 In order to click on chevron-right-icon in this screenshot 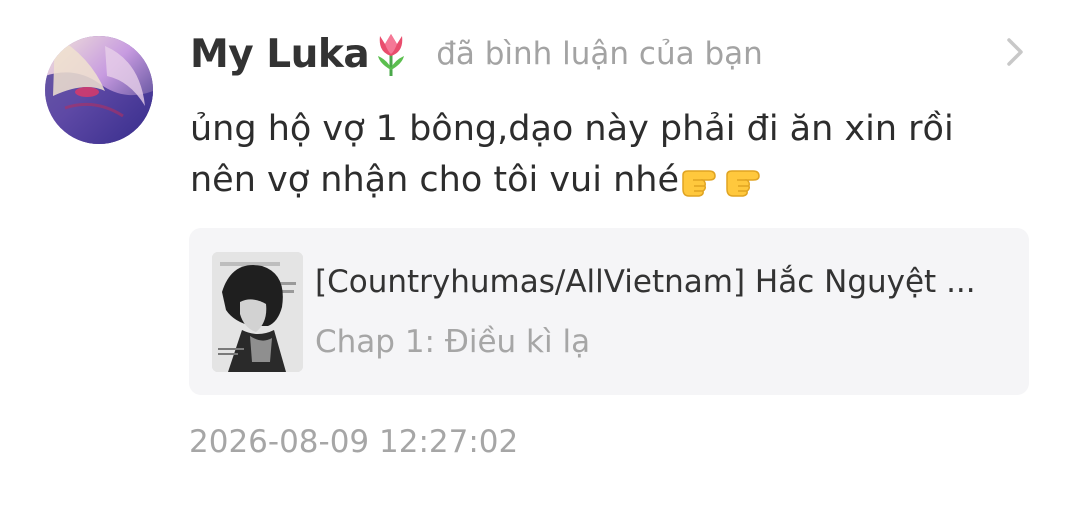, I will do `click(1015, 52)`.